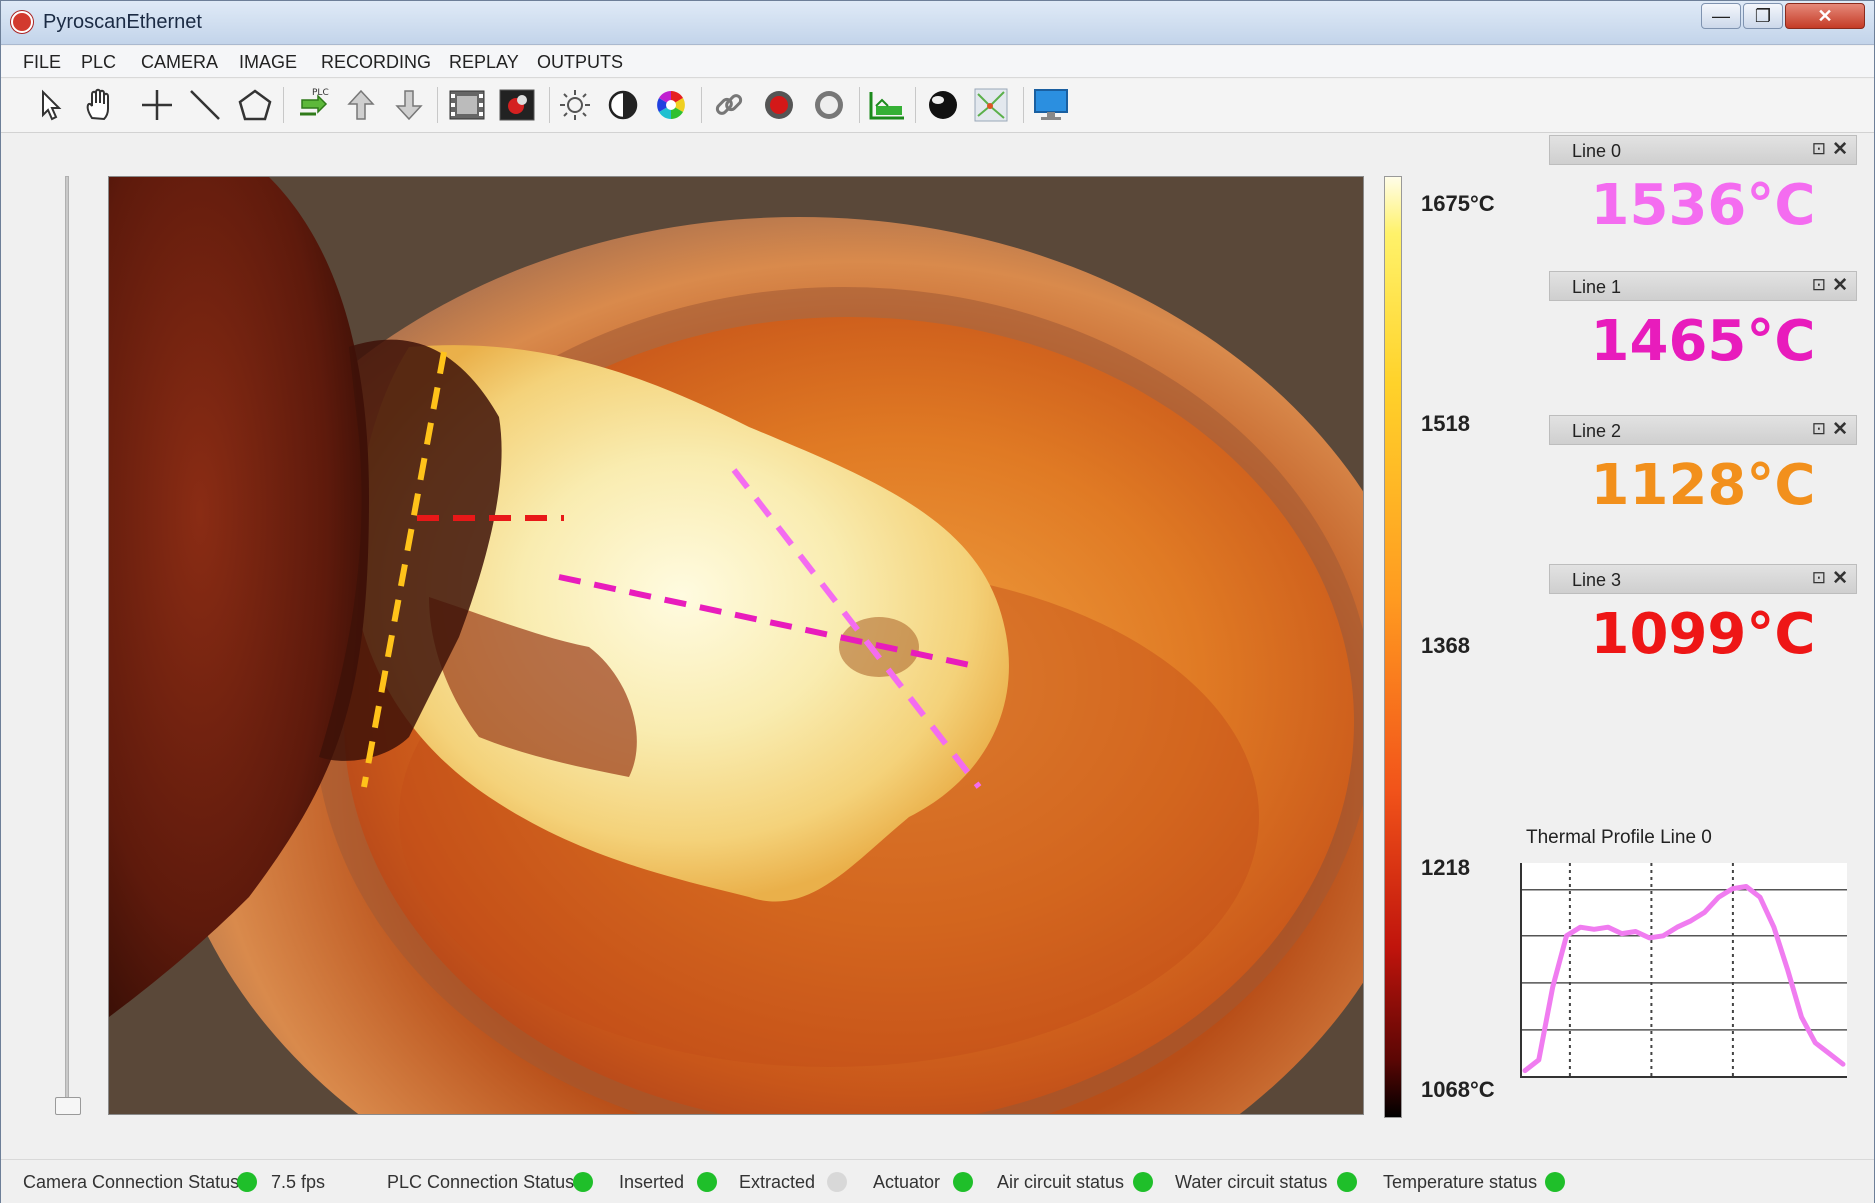  What do you see at coordinates (517, 105) in the screenshot?
I see `snapshot-icon` at bounding box center [517, 105].